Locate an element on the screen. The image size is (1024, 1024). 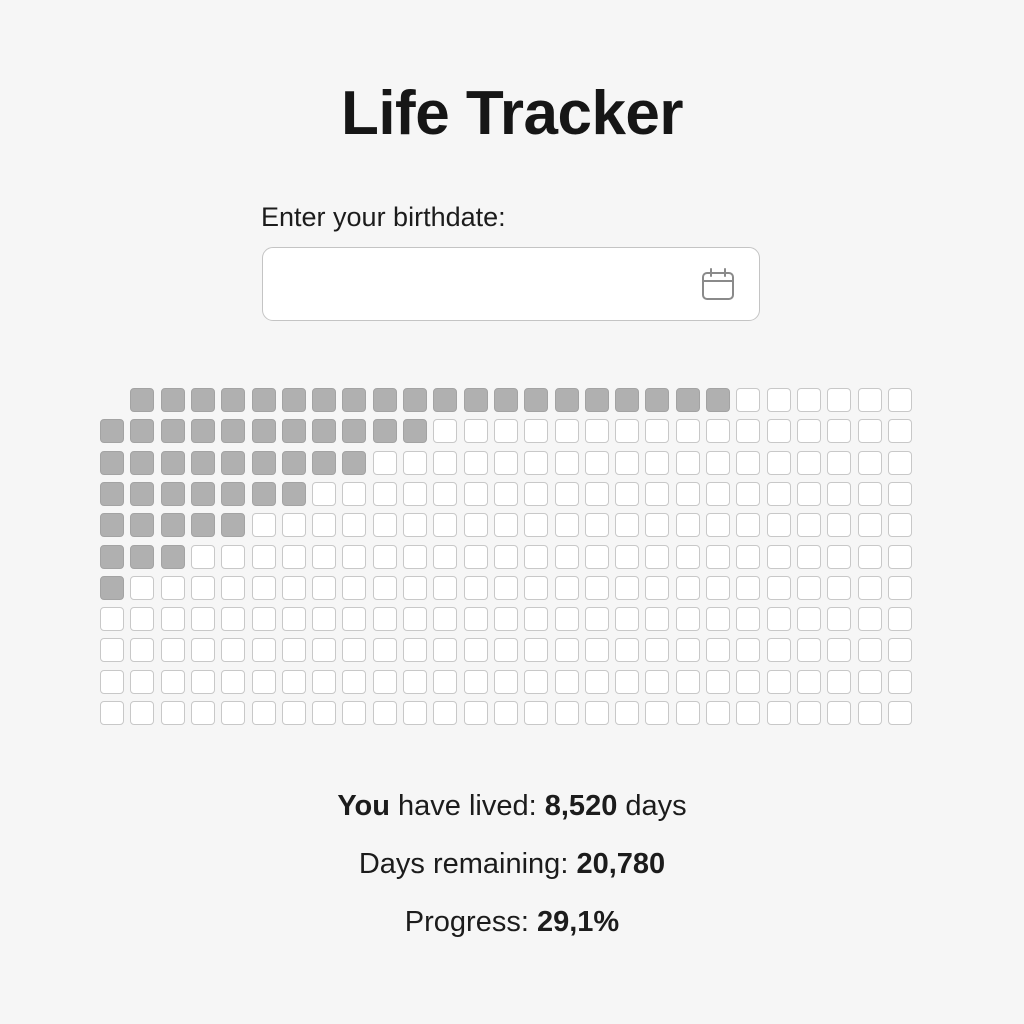
birthdate-field is located at coordinates (511, 284).